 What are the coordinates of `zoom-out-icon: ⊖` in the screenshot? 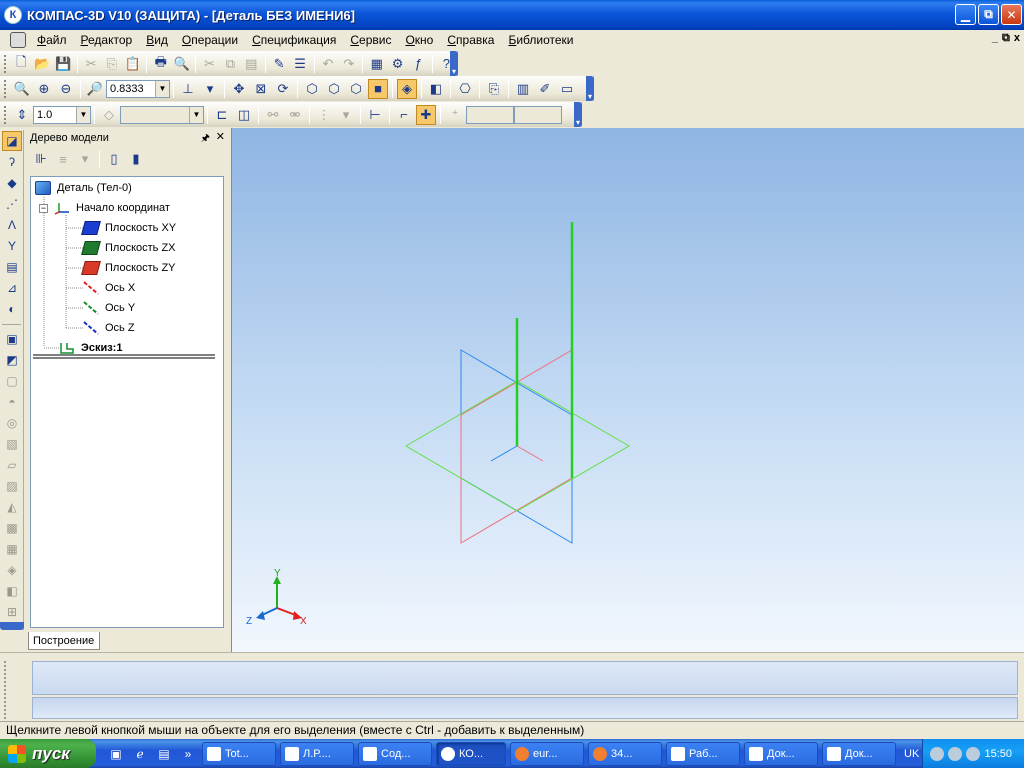 It's located at (66, 89).